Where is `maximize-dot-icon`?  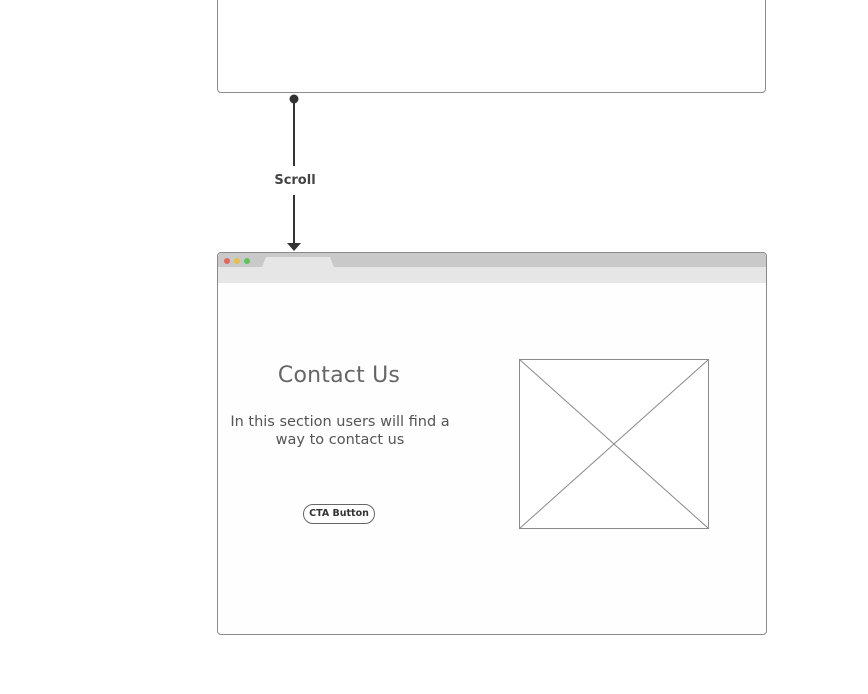
maximize-dot-icon is located at coordinates (247, 261).